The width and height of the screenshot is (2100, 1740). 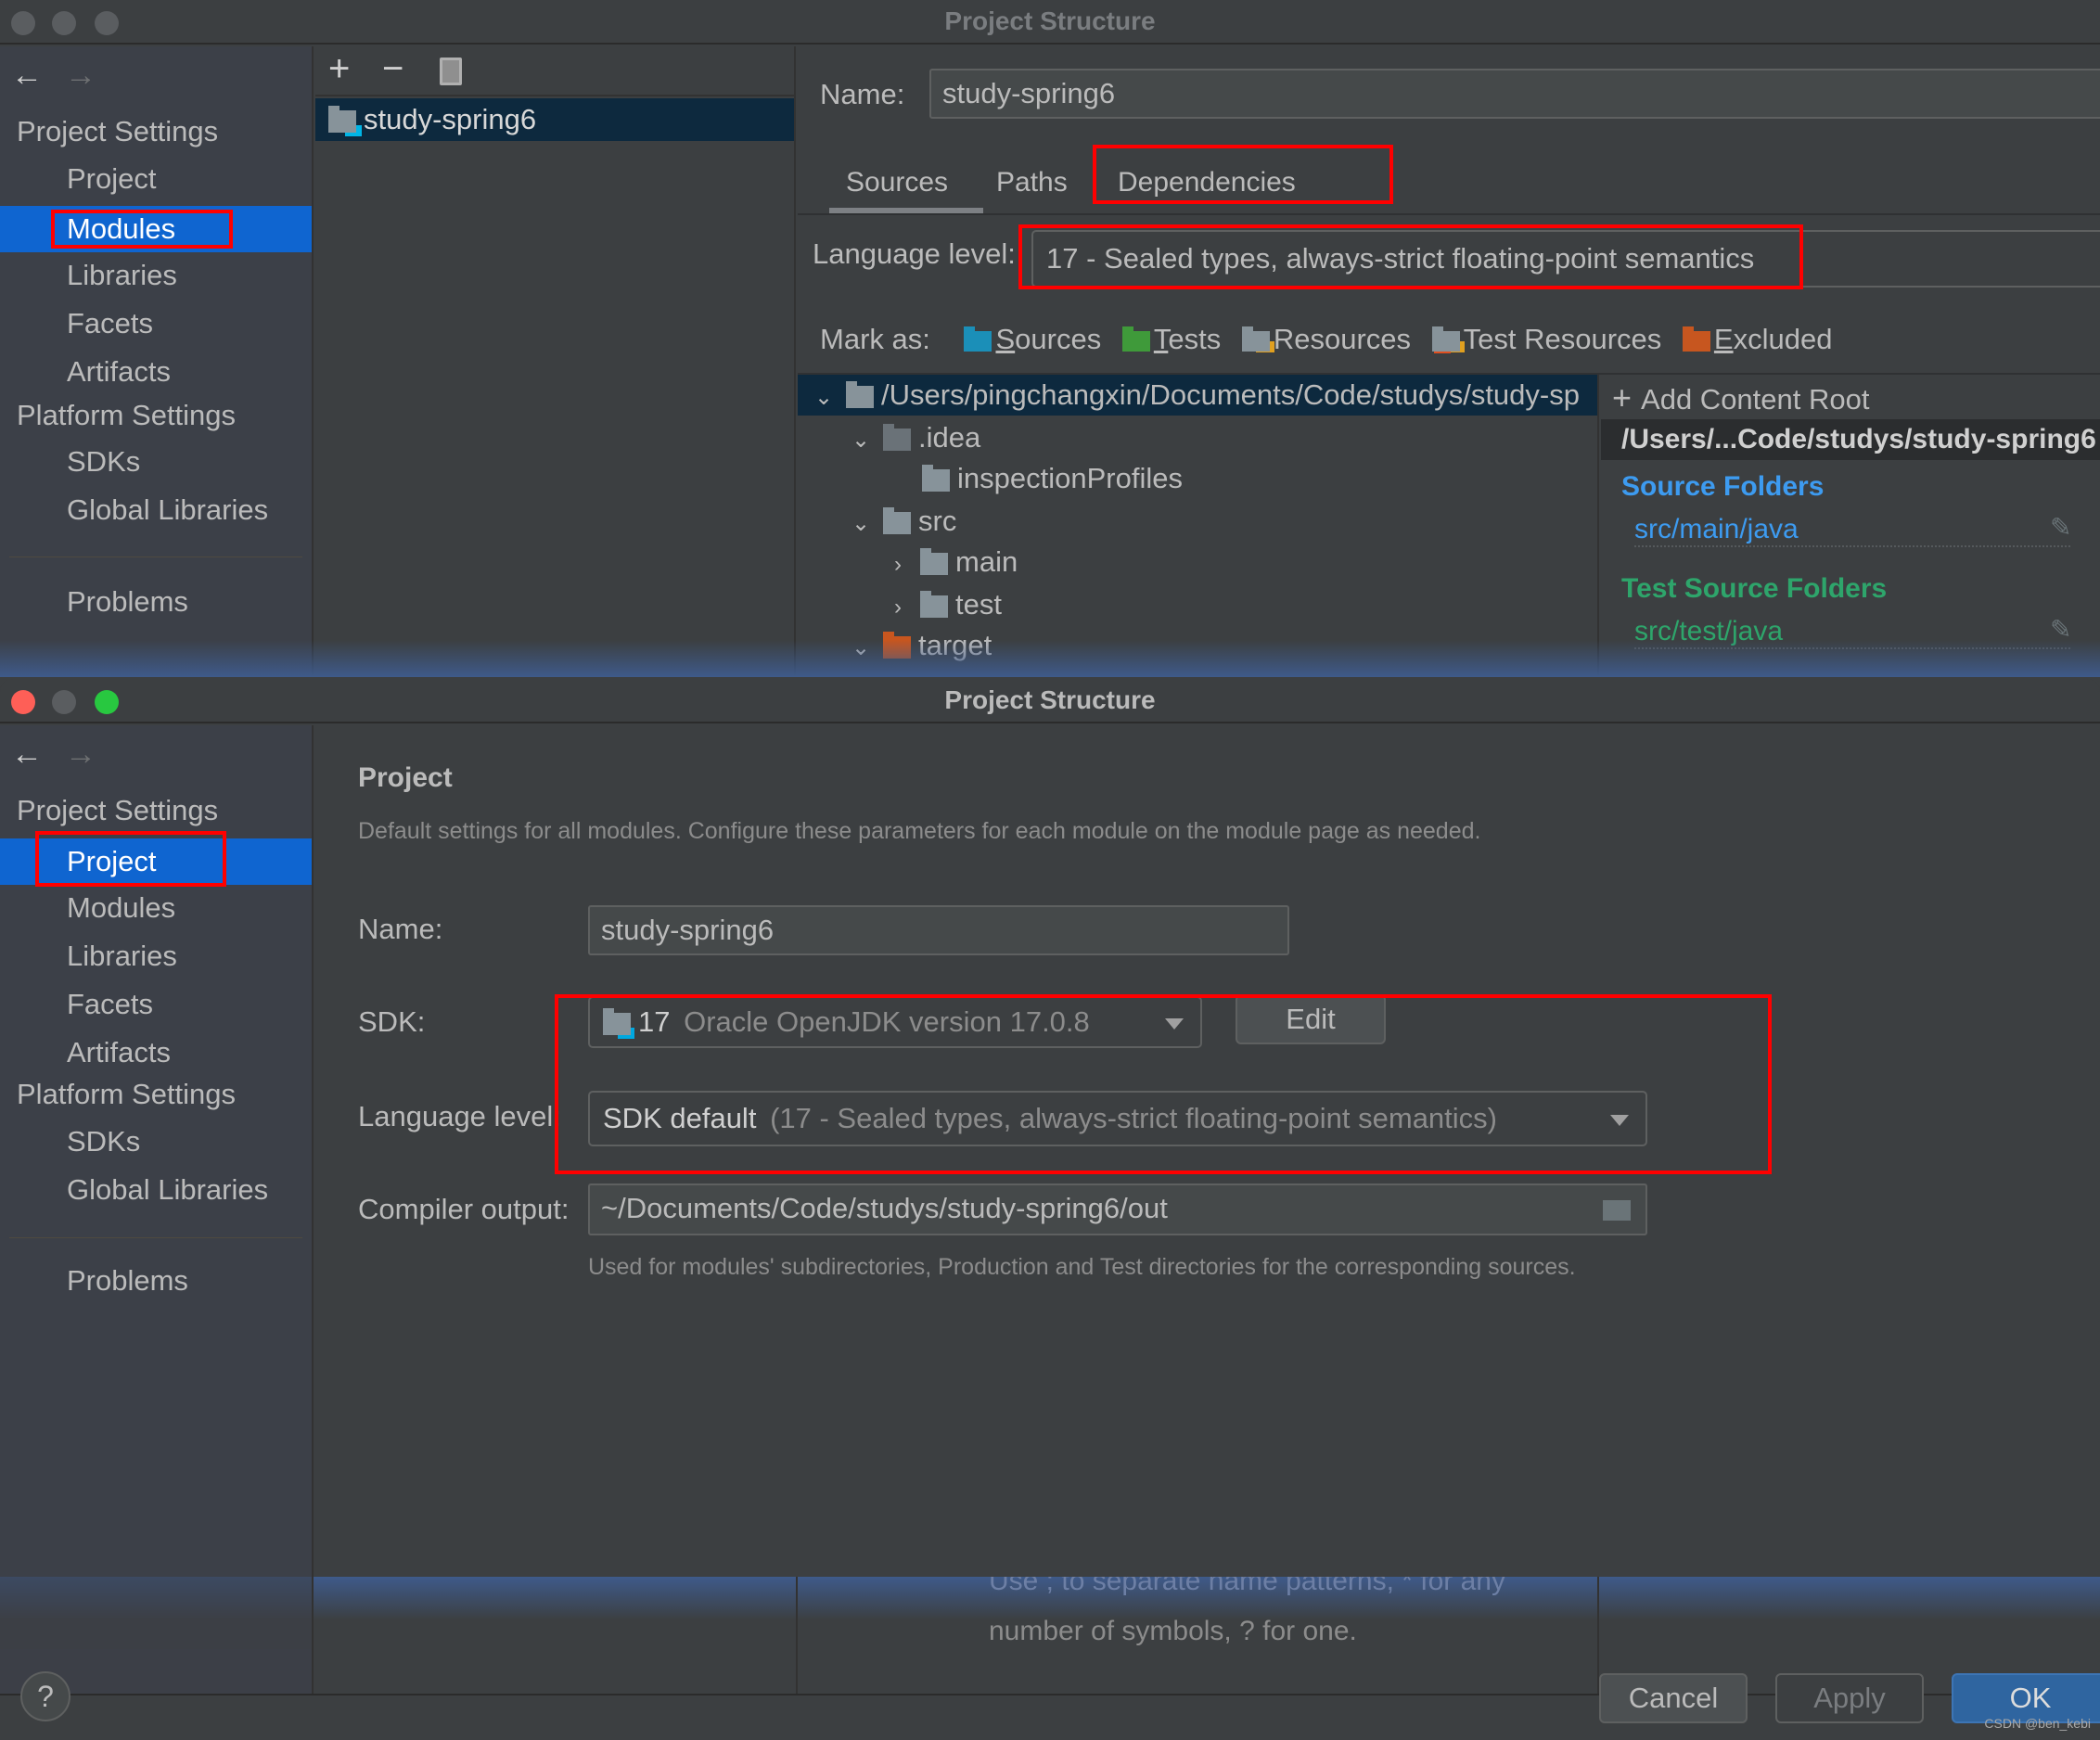 I want to click on module-list-item: study-spring6, so click(x=554, y=119).